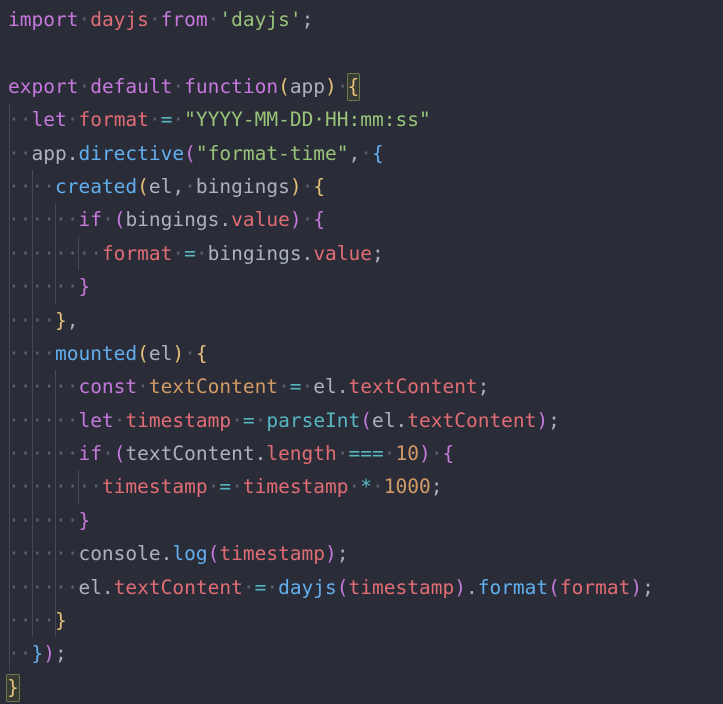 This screenshot has width=723, height=704. What do you see at coordinates (260, 19) in the screenshot?
I see `token-string: 'dayjs'` at bounding box center [260, 19].